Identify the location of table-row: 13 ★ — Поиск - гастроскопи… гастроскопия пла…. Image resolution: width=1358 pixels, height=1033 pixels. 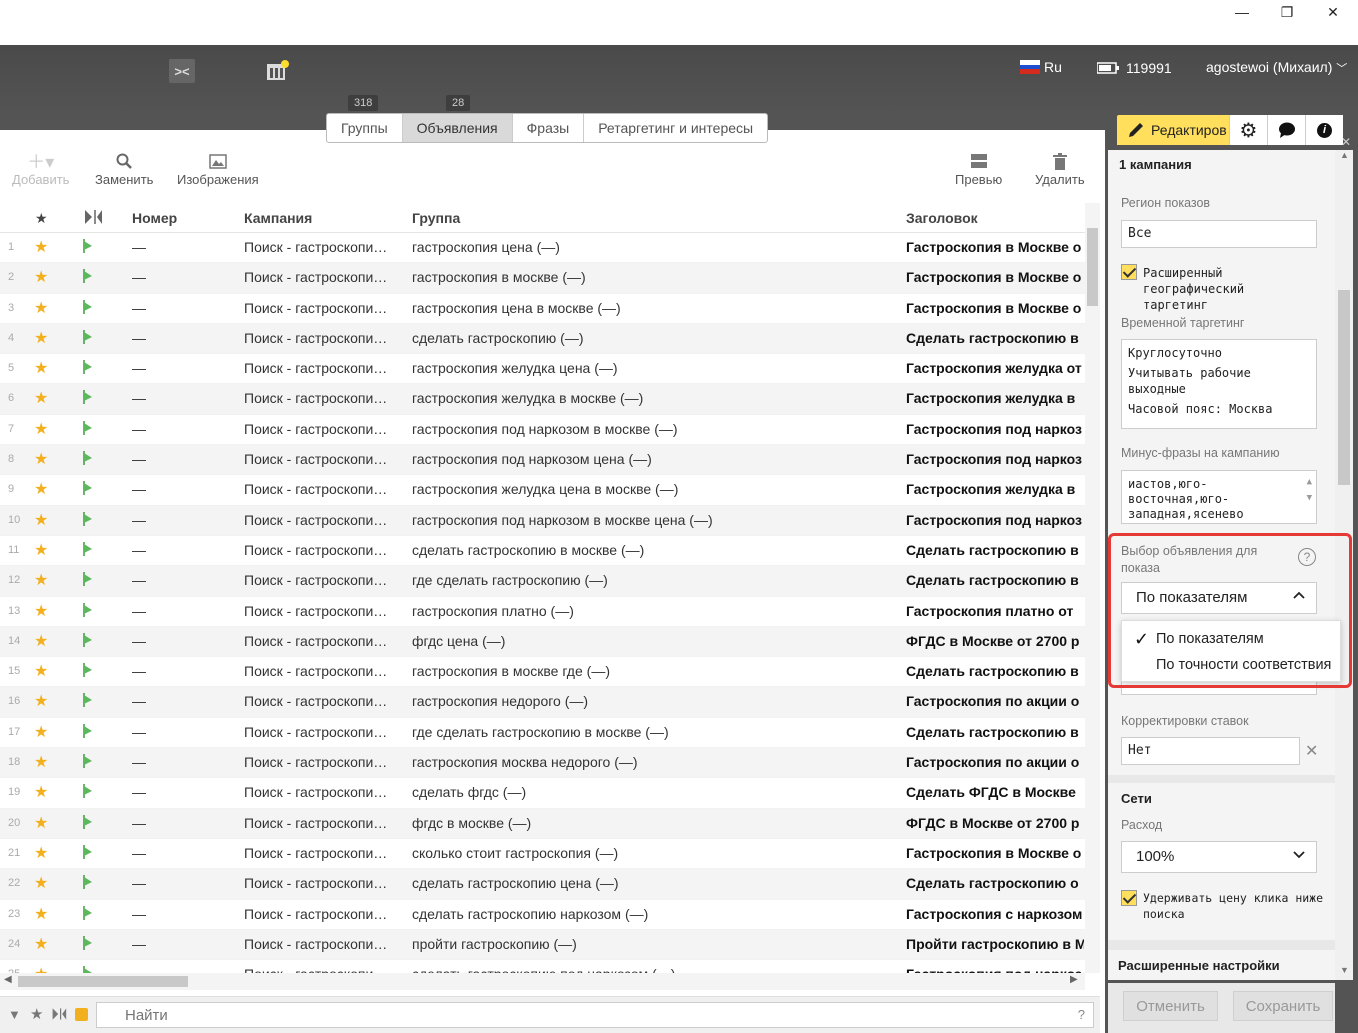
(542, 612).